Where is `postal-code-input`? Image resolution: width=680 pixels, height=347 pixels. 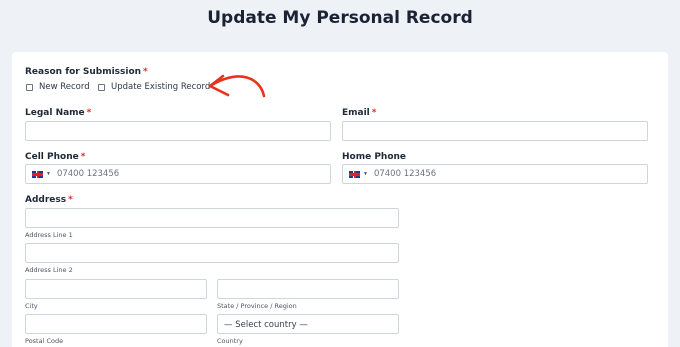
postal-code-input is located at coordinates (116, 324).